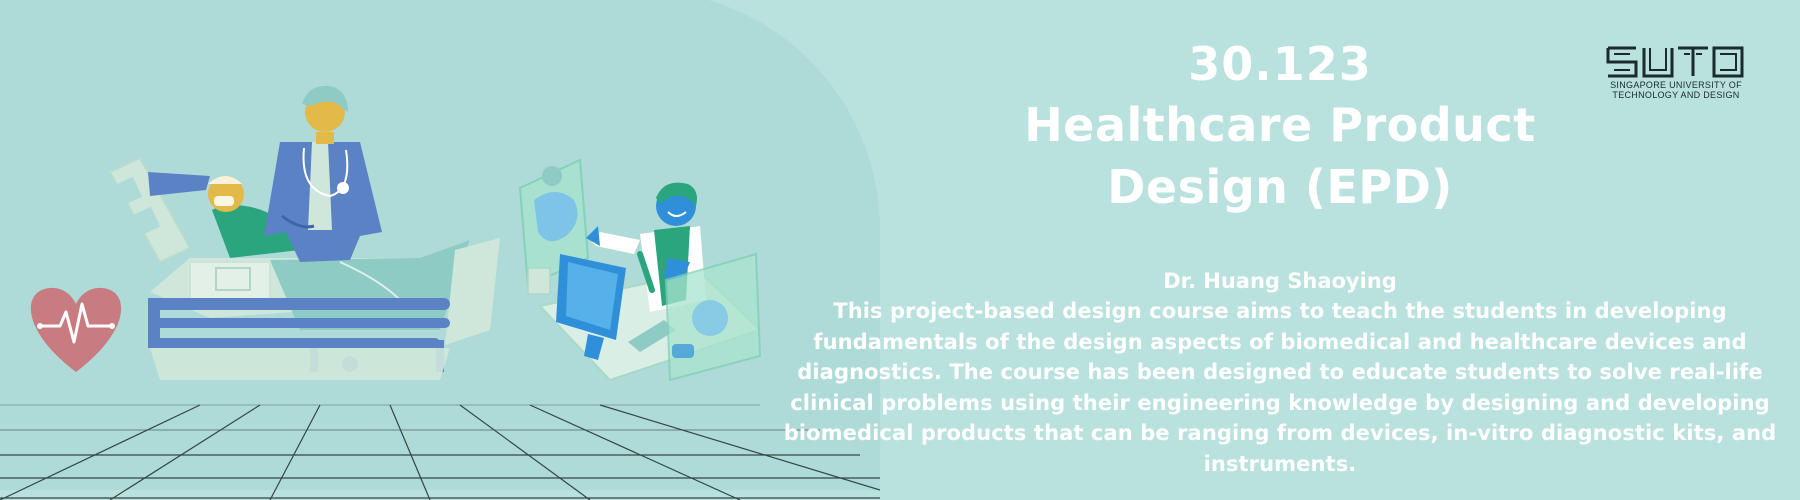 The width and height of the screenshot is (1800, 500). I want to click on logo-text-line-1: SINGAPORE UNIVERSITY OF, so click(1676, 85).